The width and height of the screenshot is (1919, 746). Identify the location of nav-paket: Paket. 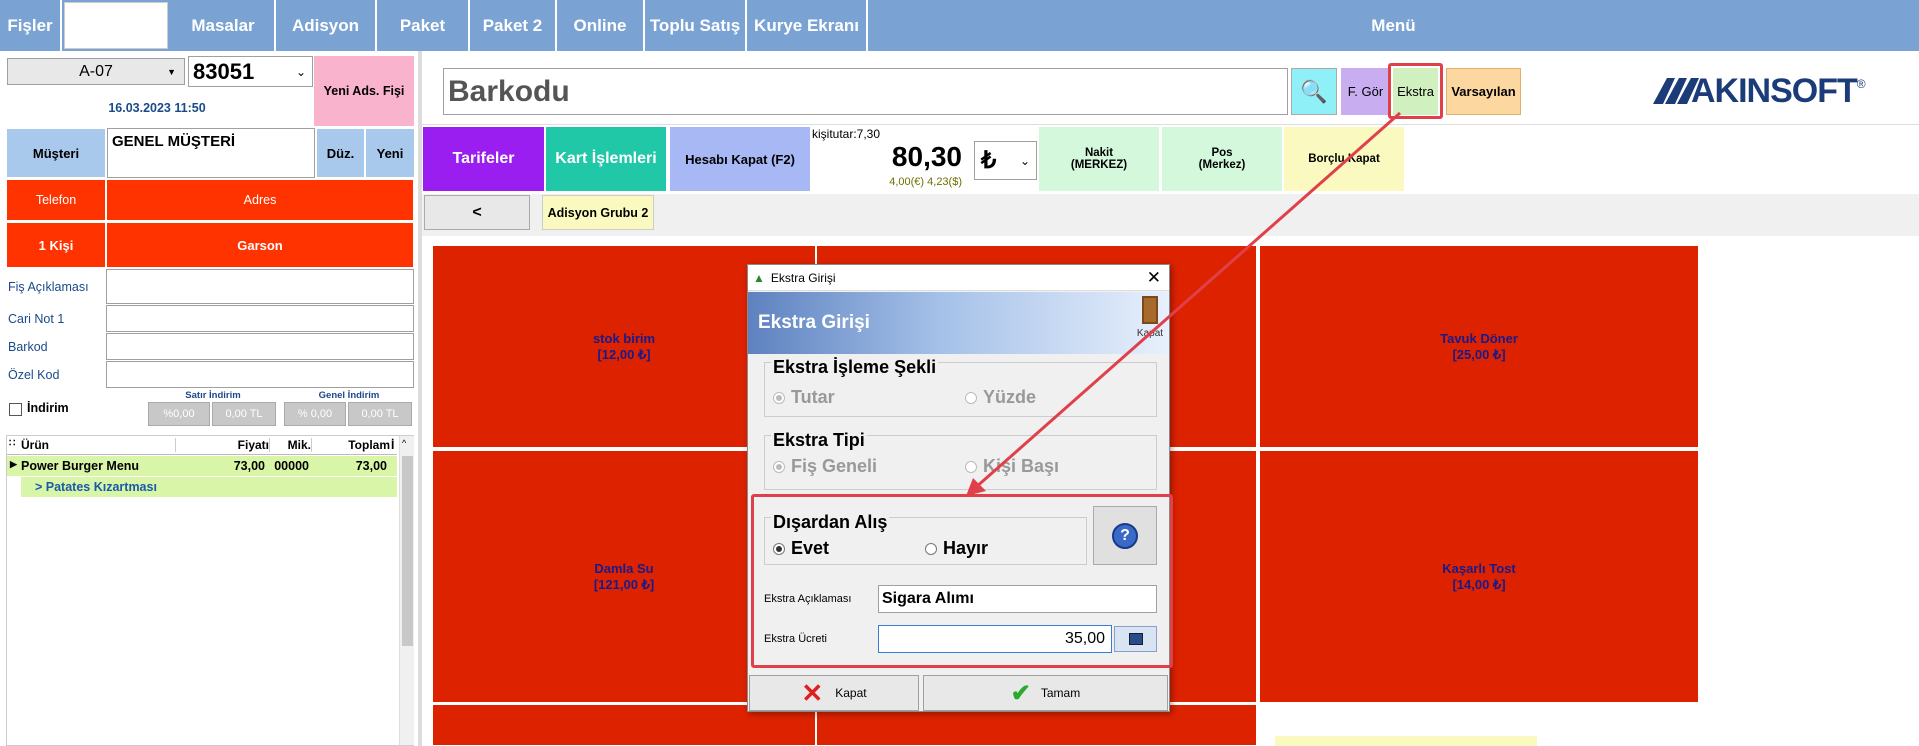
(423, 25).